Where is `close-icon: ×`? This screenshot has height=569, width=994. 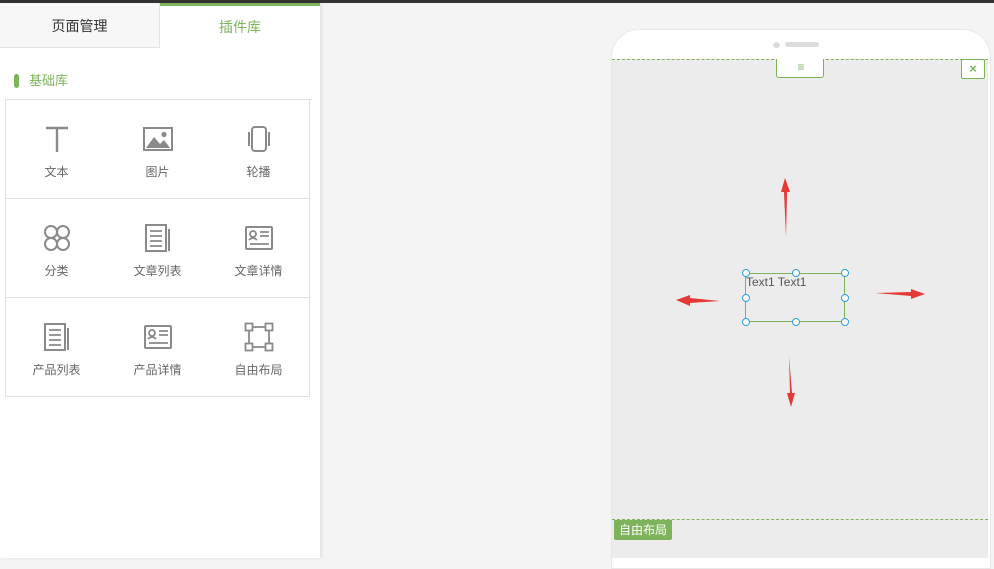 close-icon: × is located at coordinates (973, 68).